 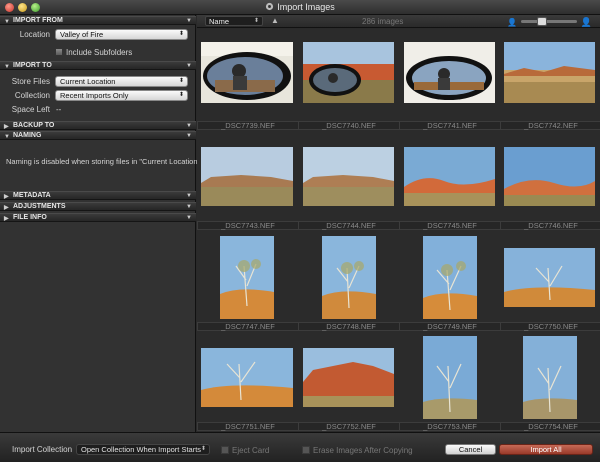 I want to click on thumbnail-filename: _DSC7748.NEF, so click(x=349, y=326).